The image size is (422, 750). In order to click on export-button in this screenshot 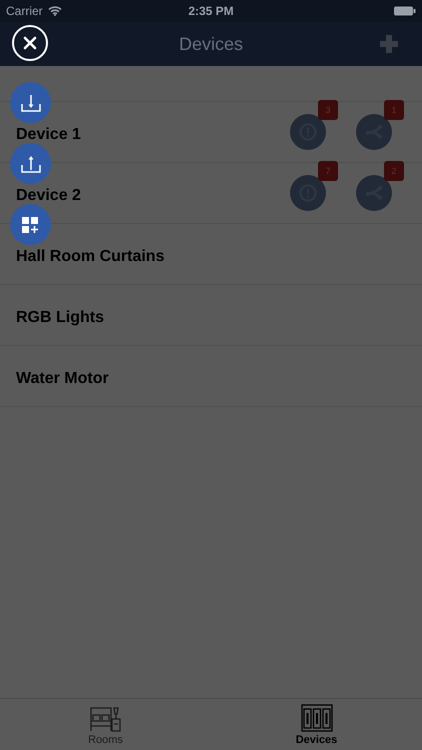, I will do `click(30, 163)`.